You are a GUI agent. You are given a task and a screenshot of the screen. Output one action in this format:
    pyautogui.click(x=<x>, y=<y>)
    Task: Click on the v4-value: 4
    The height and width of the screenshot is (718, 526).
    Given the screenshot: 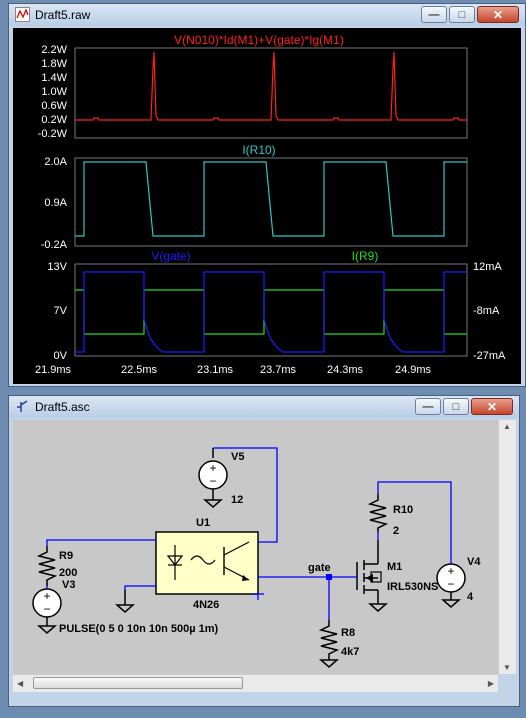 What is the action you would take?
    pyautogui.click(x=470, y=597)
    